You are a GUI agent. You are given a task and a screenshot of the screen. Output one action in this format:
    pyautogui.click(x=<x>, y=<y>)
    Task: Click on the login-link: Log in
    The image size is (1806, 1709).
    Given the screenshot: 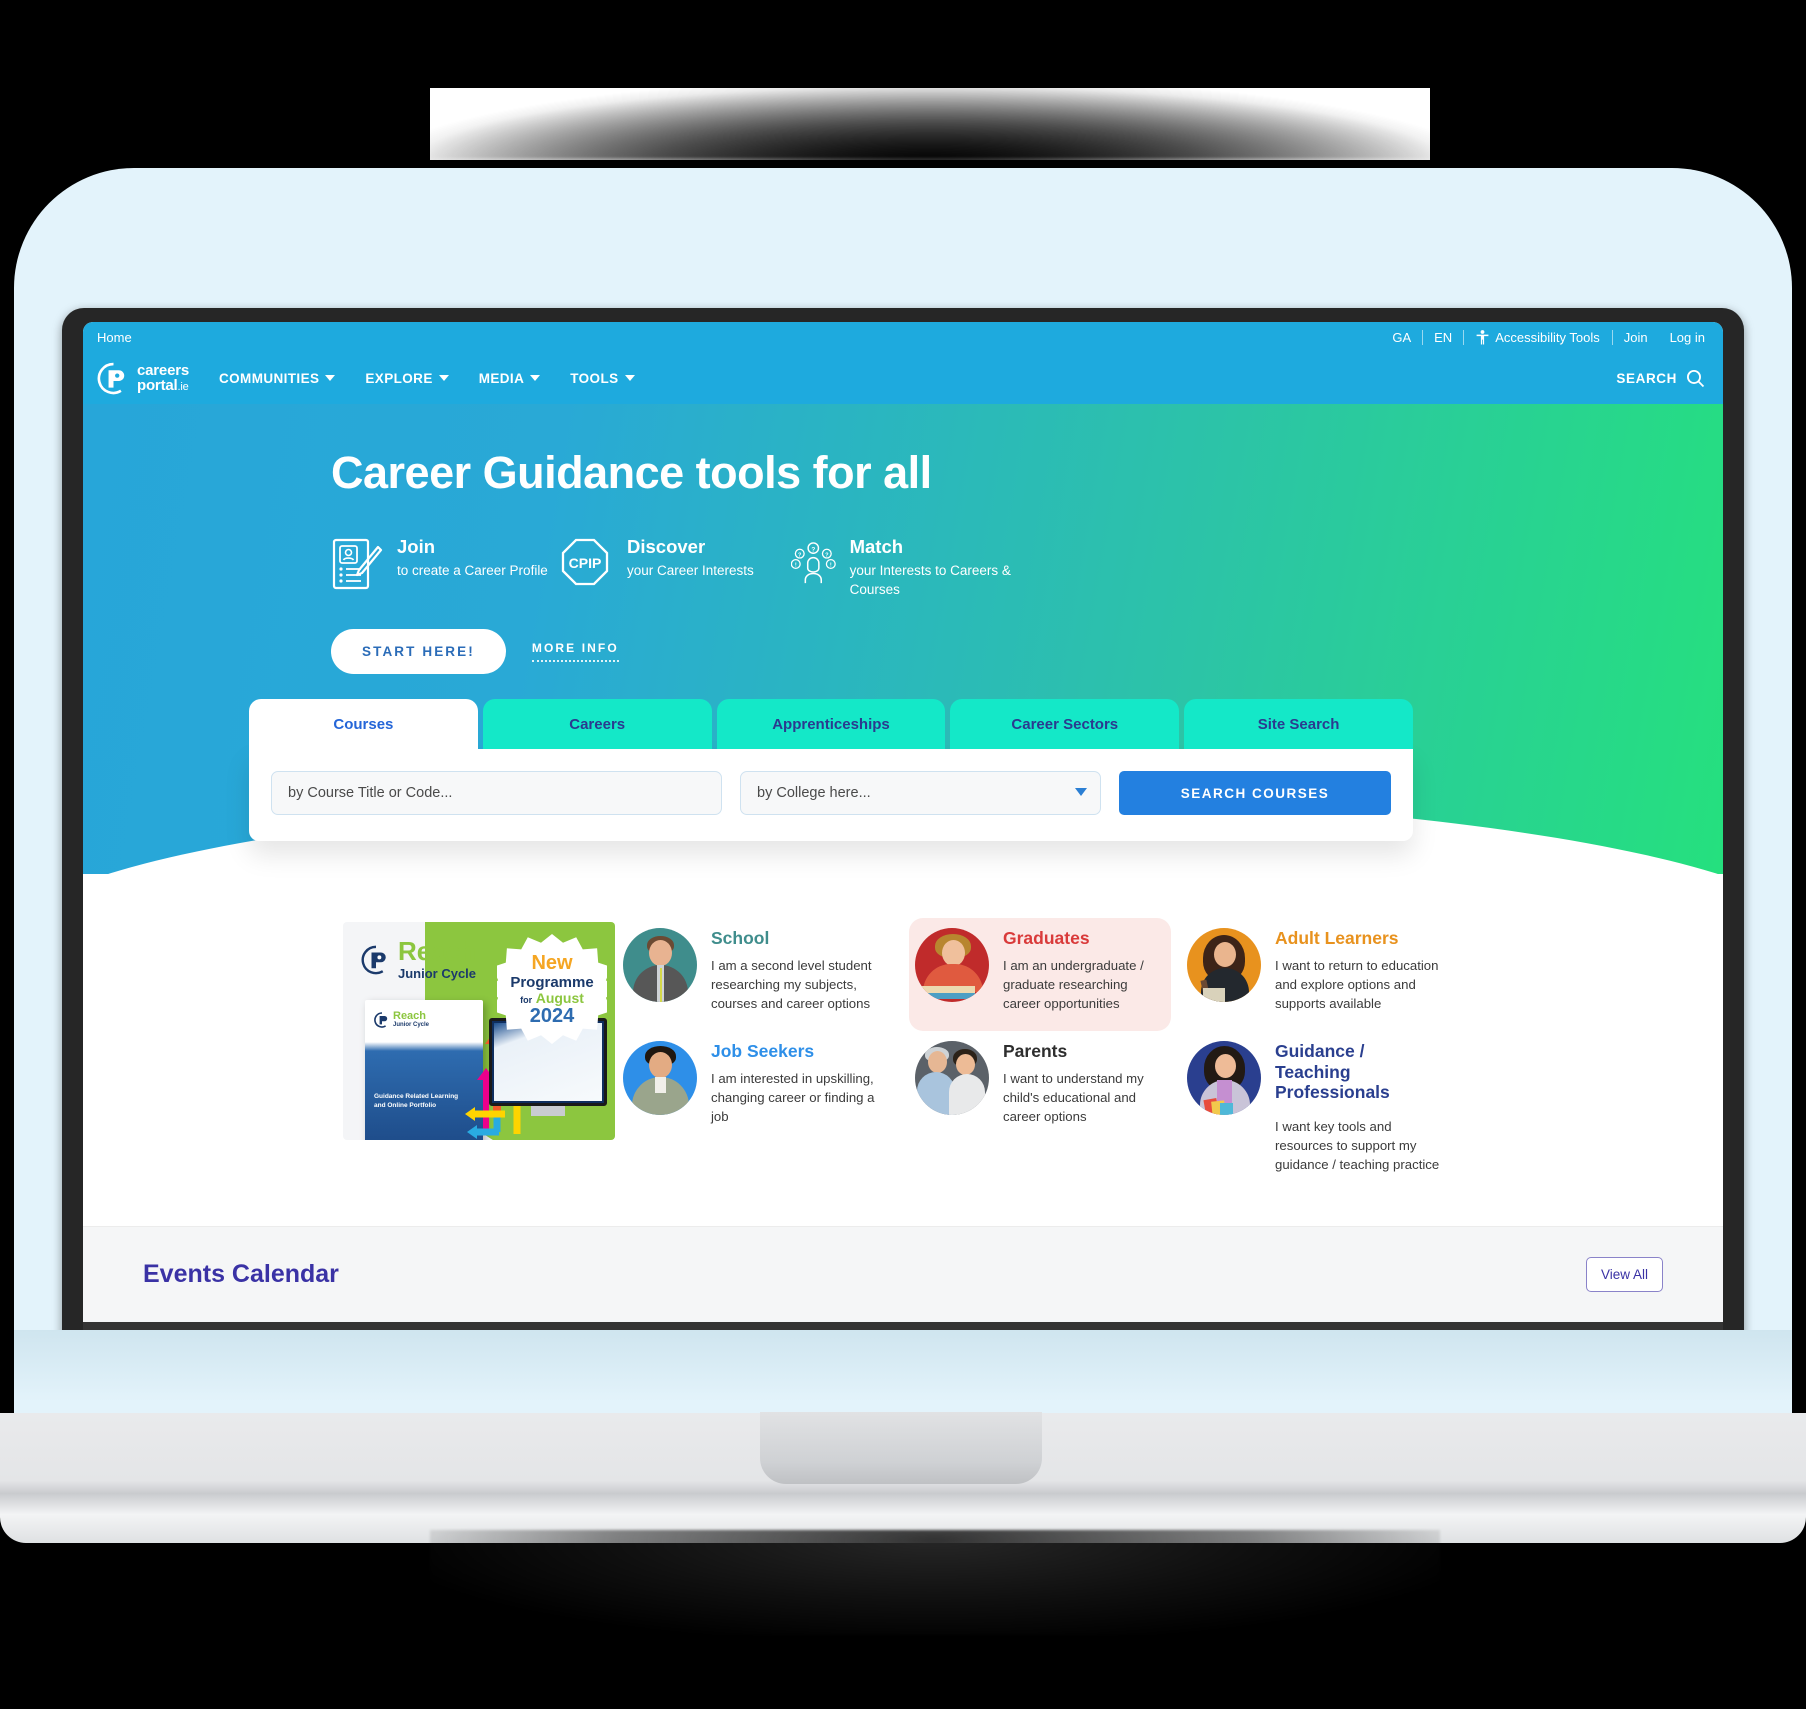 What is the action you would take?
    pyautogui.click(x=1682, y=337)
    